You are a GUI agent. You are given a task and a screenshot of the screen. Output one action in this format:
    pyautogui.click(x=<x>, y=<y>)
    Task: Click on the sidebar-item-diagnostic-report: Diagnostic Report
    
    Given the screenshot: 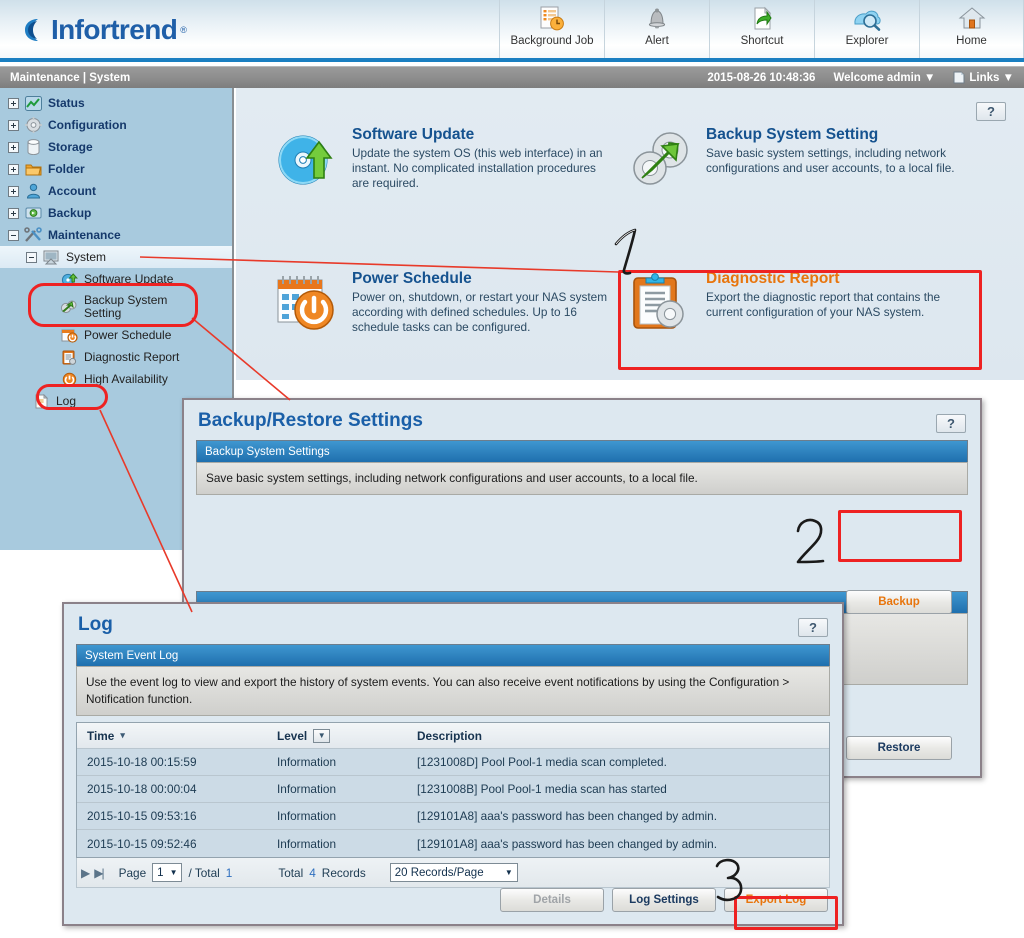 What is the action you would take?
    pyautogui.click(x=116, y=357)
    